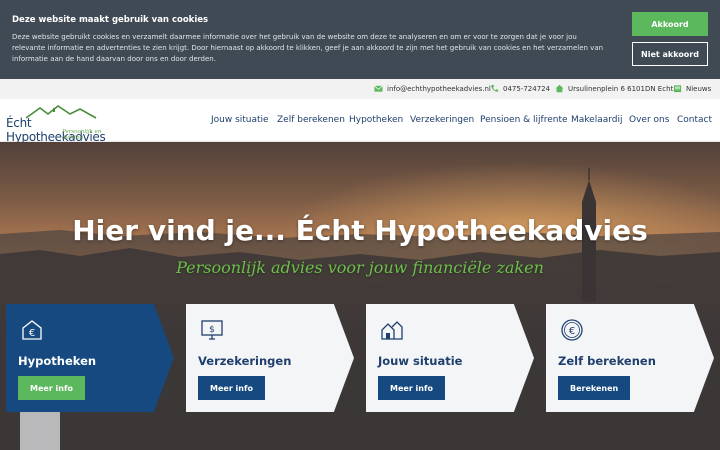 The height and width of the screenshot is (450, 720). I want to click on newspaper-icon, so click(677, 89).